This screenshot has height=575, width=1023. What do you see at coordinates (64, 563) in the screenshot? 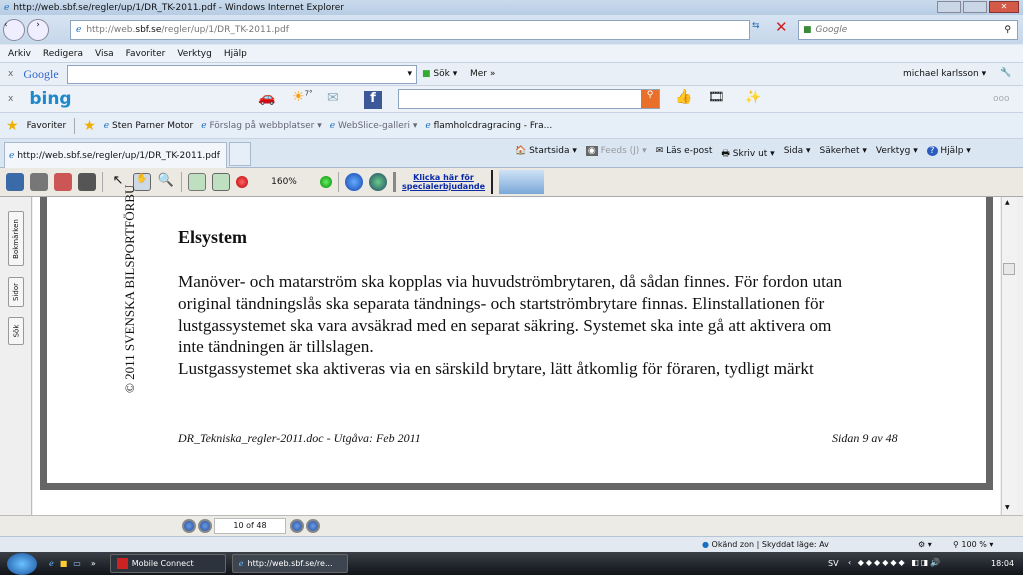
I see `explorer-quicklaunch-icon: ■` at bounding box center [64, 563].